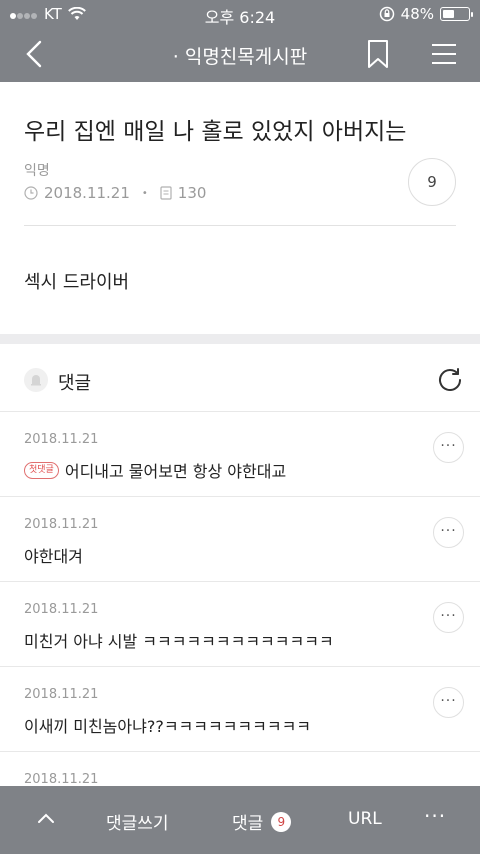  I want to click on post-meta: 2018.11.21 • 130, so click(115, 193).